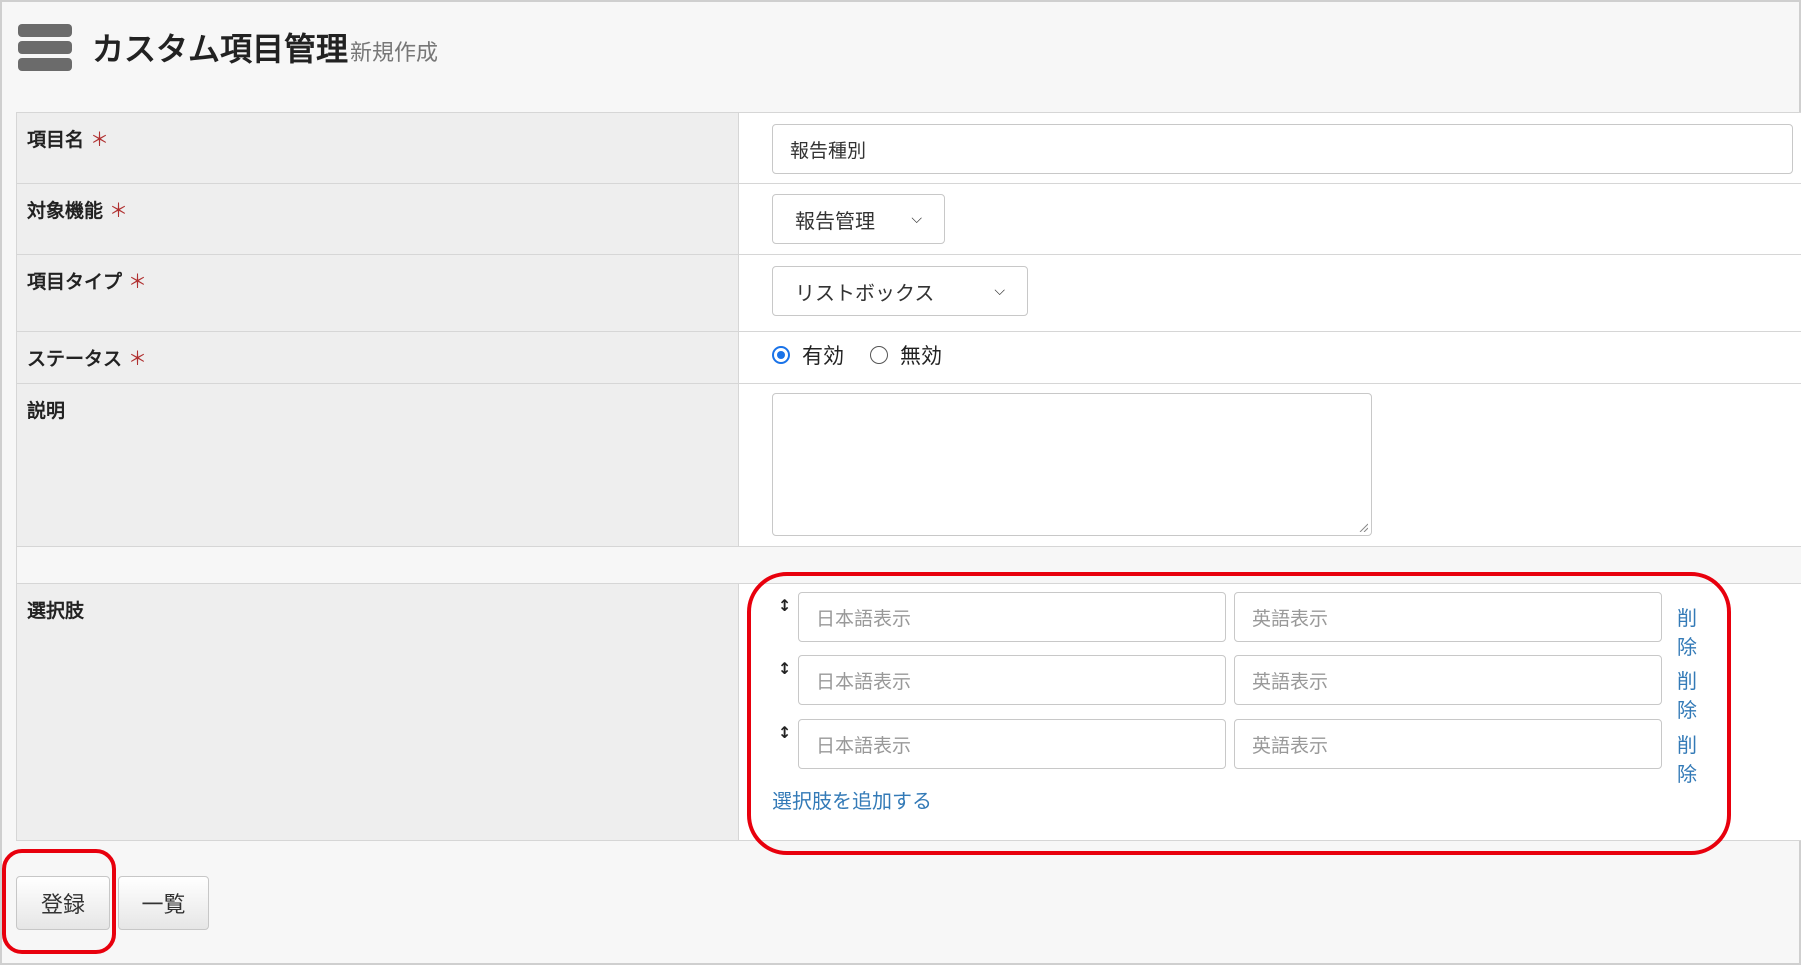  I want to click on status-label: ステータス, so click(75, 359).